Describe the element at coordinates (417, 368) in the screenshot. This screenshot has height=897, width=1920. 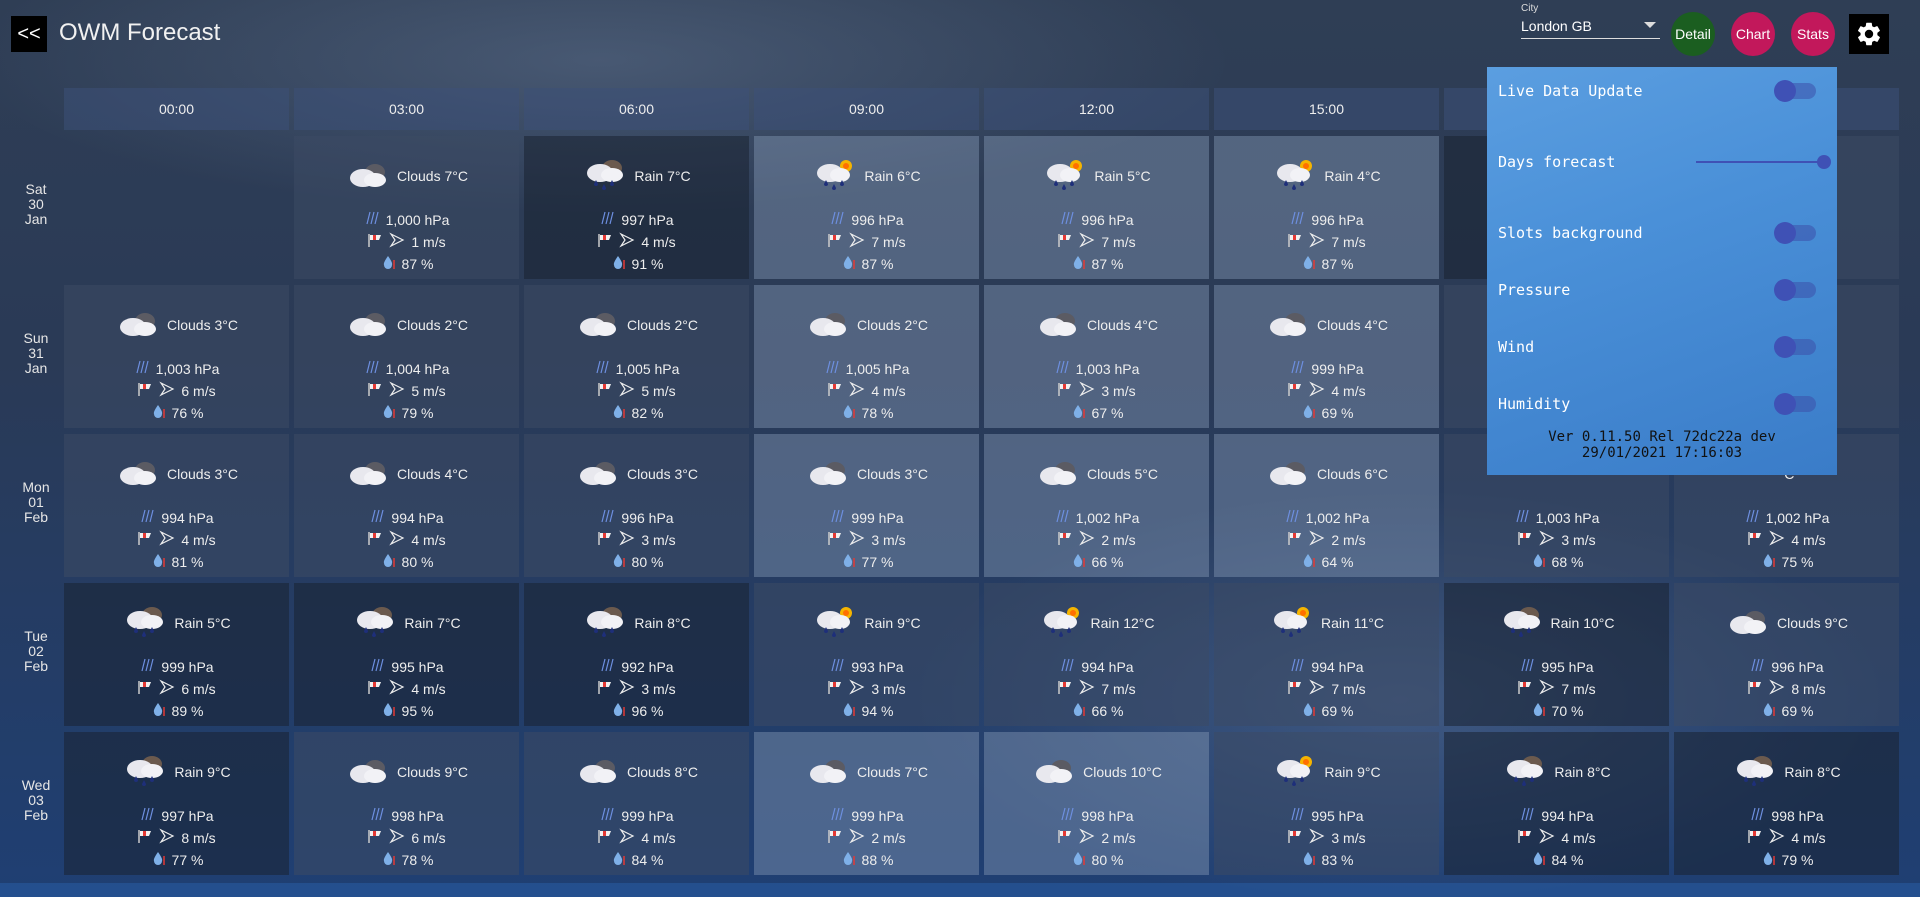
I see `pressure-value: 1,004 hPa` at that location.